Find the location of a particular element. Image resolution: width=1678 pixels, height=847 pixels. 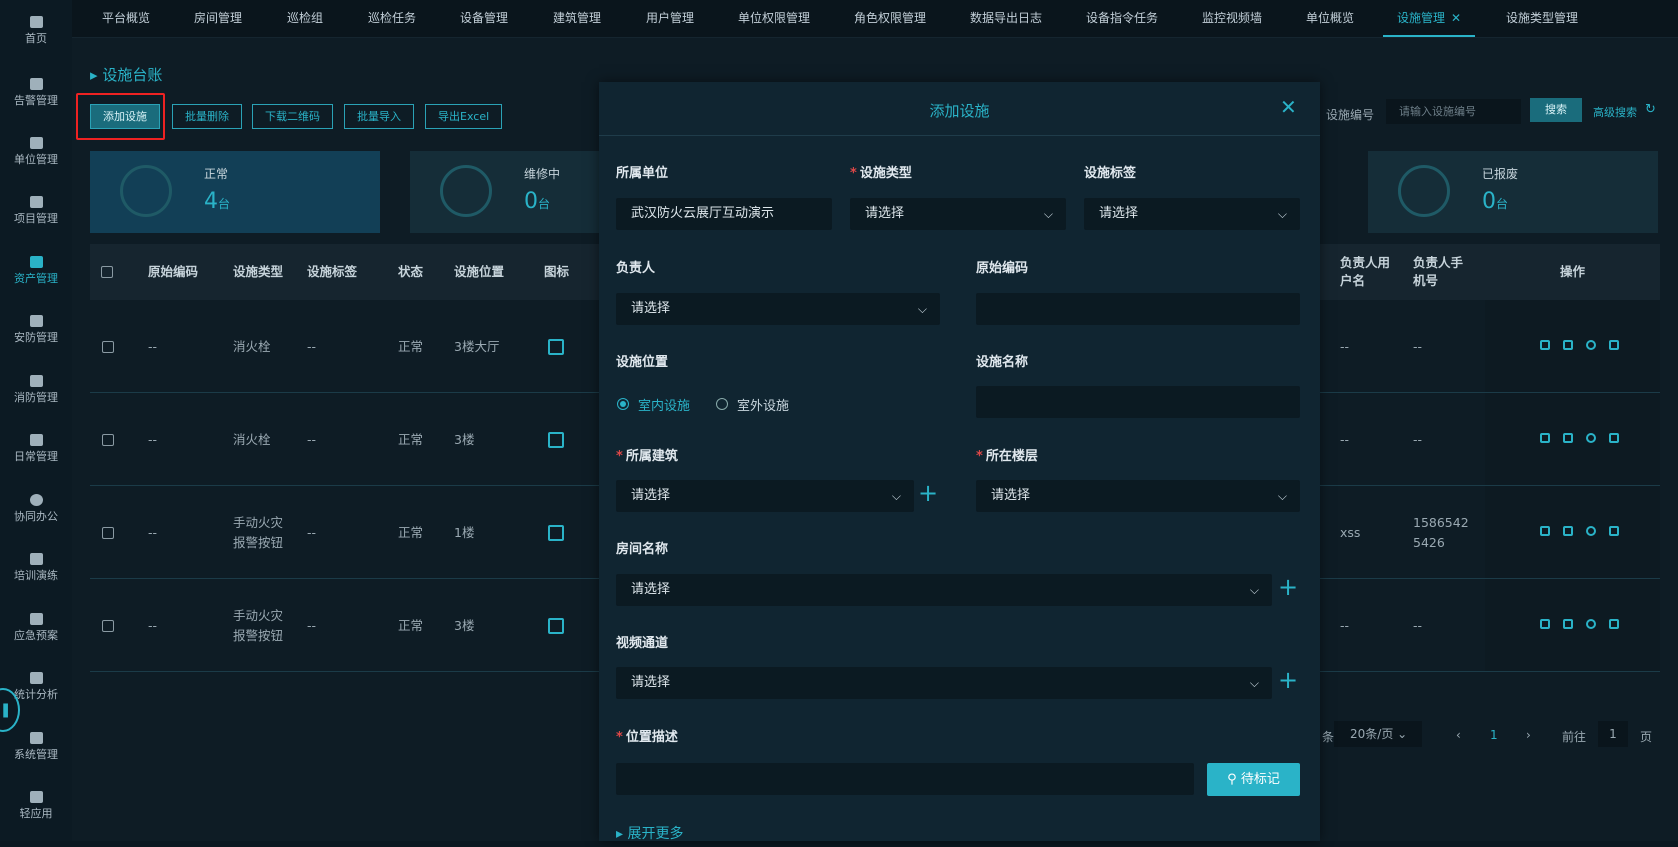

page-size-select: 20条/页 ⌄ is located at coordinates (1378, 734).